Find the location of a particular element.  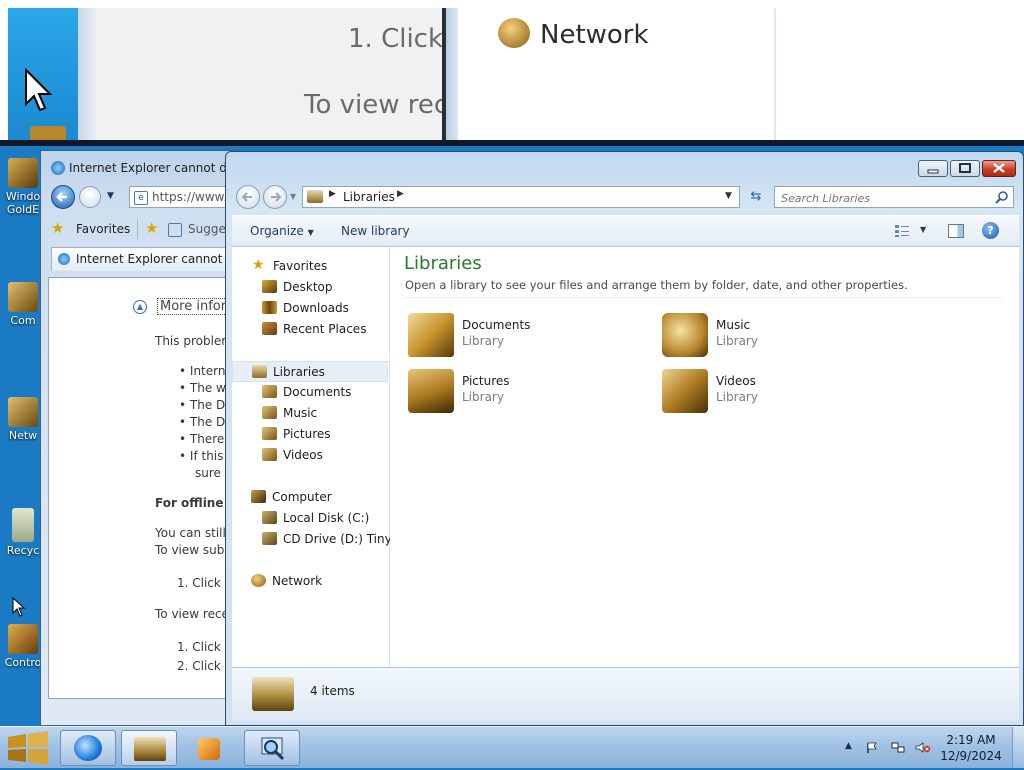

help-icon: ? is located at coordinates (990, 230).